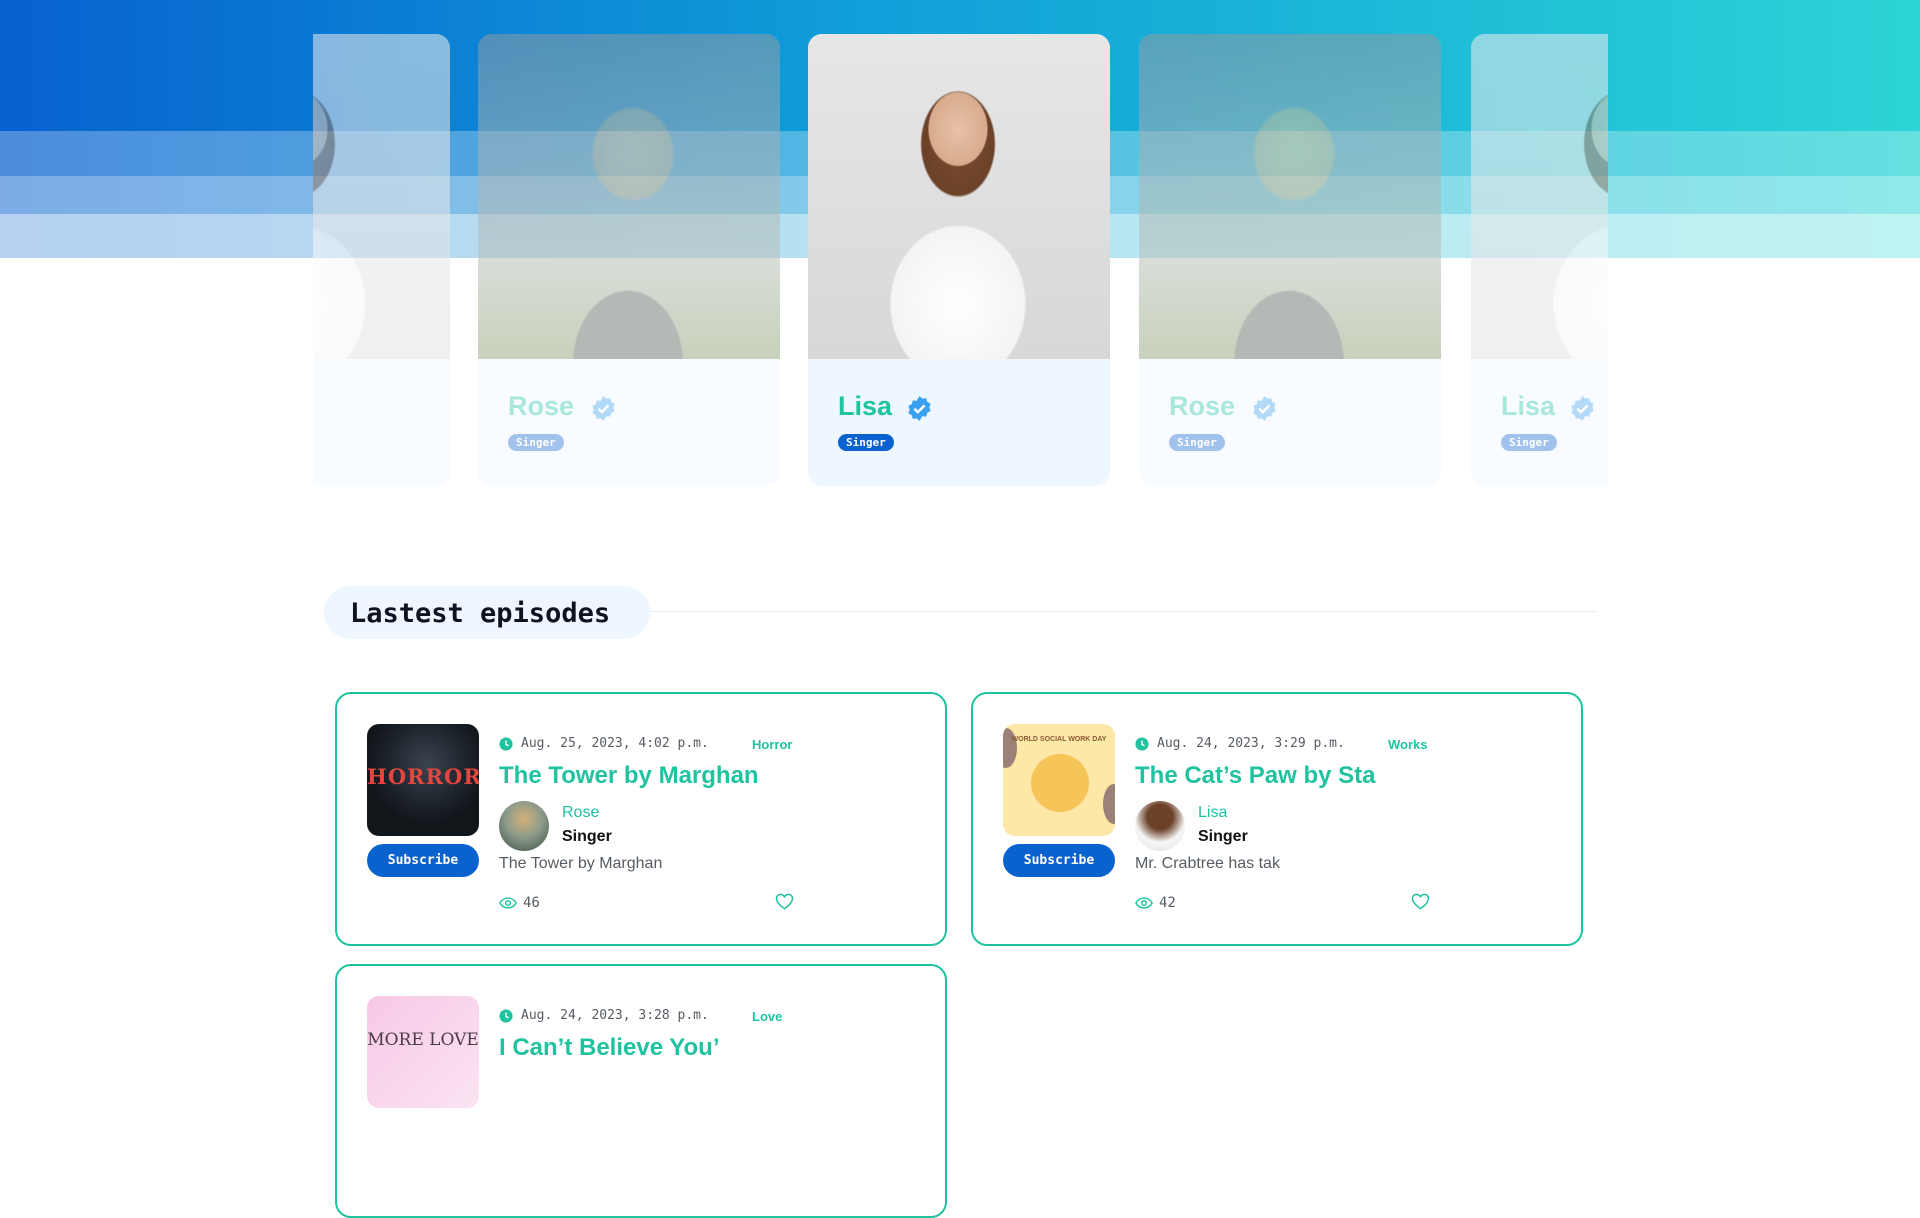  Describe the element at coordinates (772, 744) in the screenshot. I see `episode-category: Horror` at that location.